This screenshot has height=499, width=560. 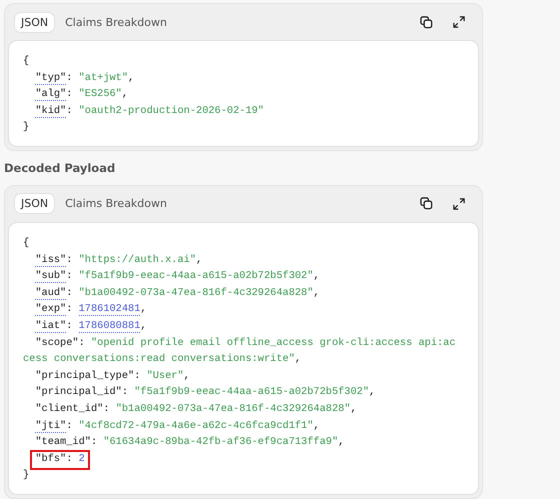 What do you see at coordinates (196, 409) in the screenshot?
I see `code-line: "client_id": "b1a00492-073a-47ea-816f-4c329264a828",` at bounding box center [196, 409].